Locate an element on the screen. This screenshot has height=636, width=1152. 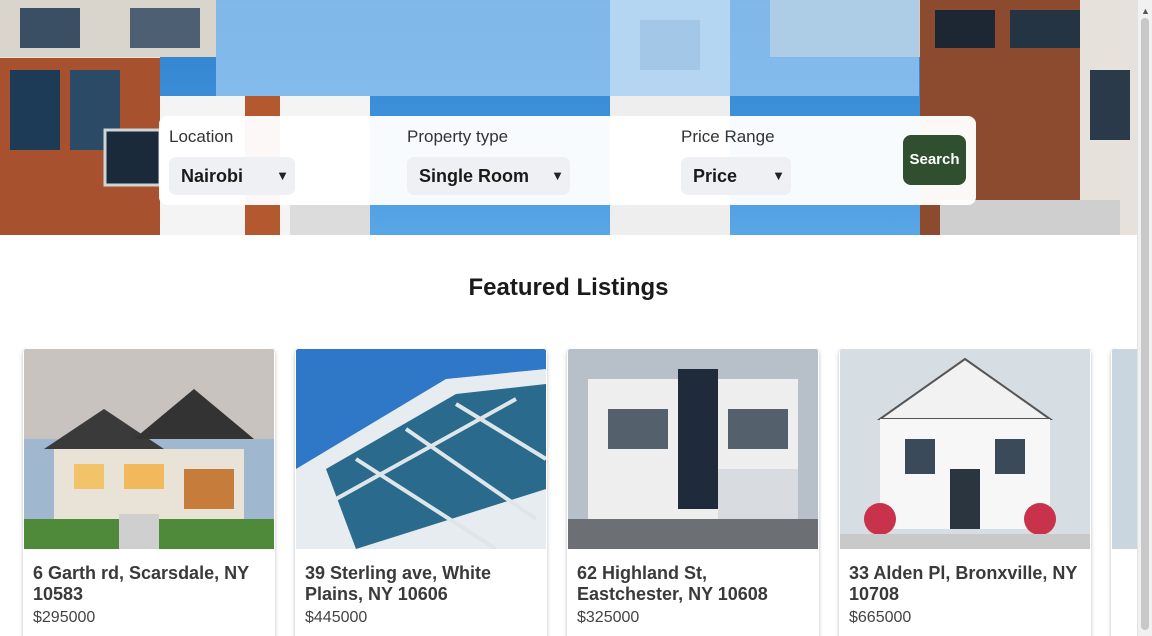
property-type-label: Property type is located at coordinates (458, 136).